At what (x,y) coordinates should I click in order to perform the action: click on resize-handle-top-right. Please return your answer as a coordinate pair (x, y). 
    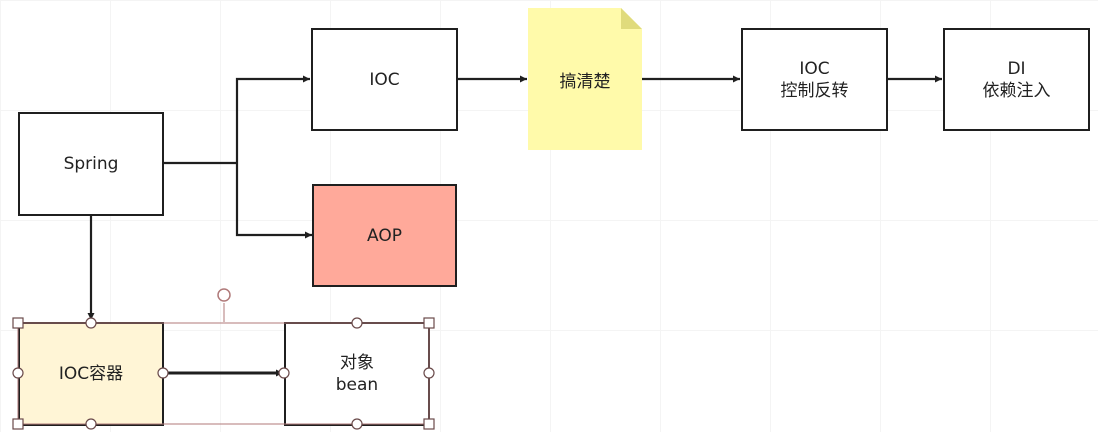
    Looking at the image, I should click on (429, 323).